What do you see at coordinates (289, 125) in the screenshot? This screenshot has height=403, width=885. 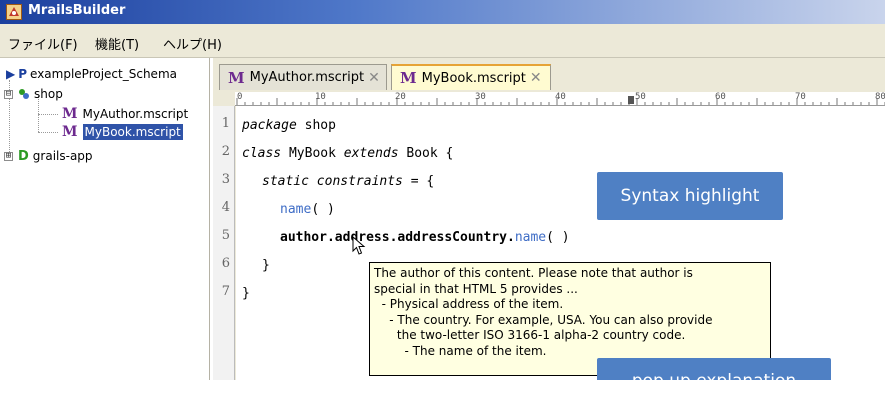 I see `code-line-1: package shop` at bounding box center [289, 125].